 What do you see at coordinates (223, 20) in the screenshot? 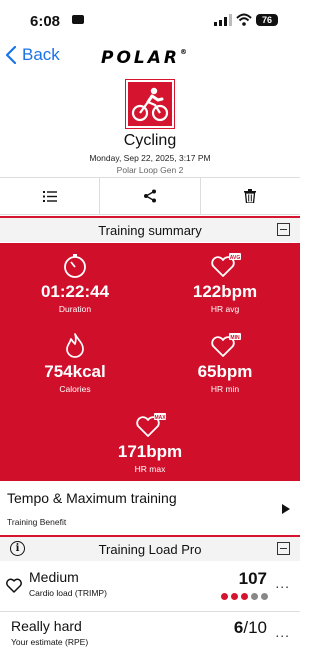
I see `signal-icon` at bounding box center [223, 20].